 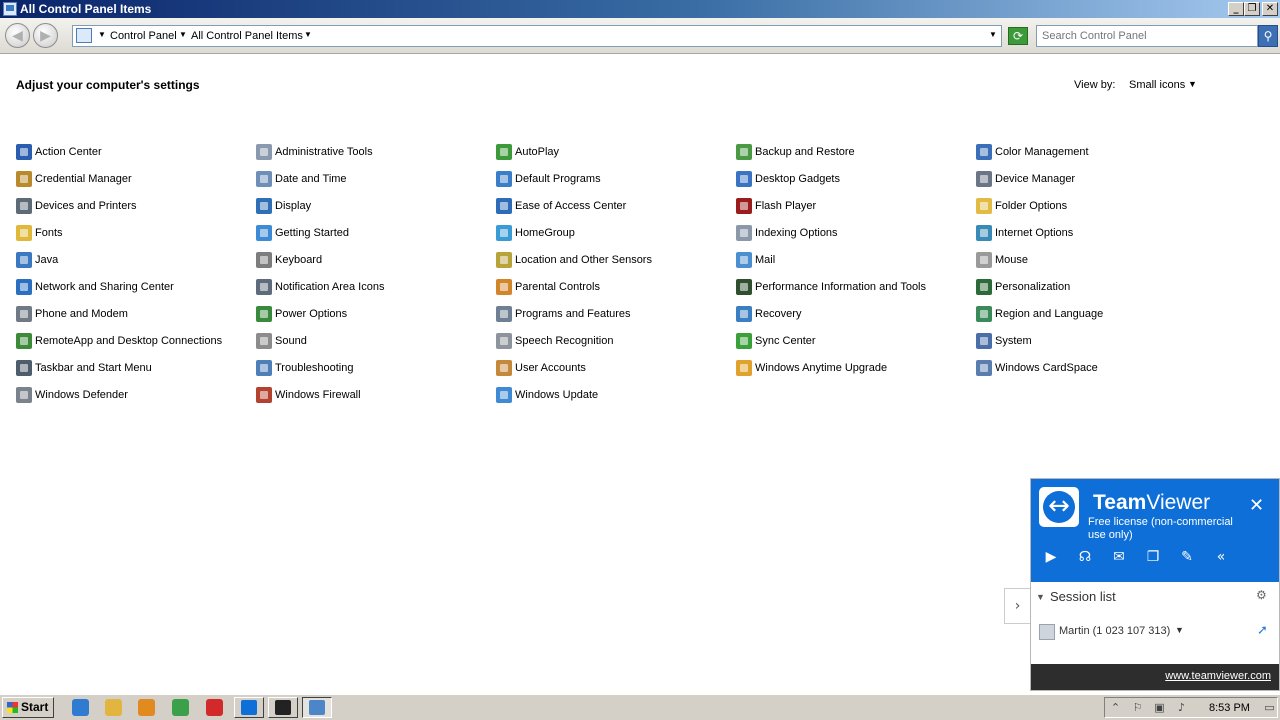 What do you see at coordinates (840, 287) in the screenshot?
I see `control-panel-item-label: Performance Information and Tools` at bounding box center [840, 287].